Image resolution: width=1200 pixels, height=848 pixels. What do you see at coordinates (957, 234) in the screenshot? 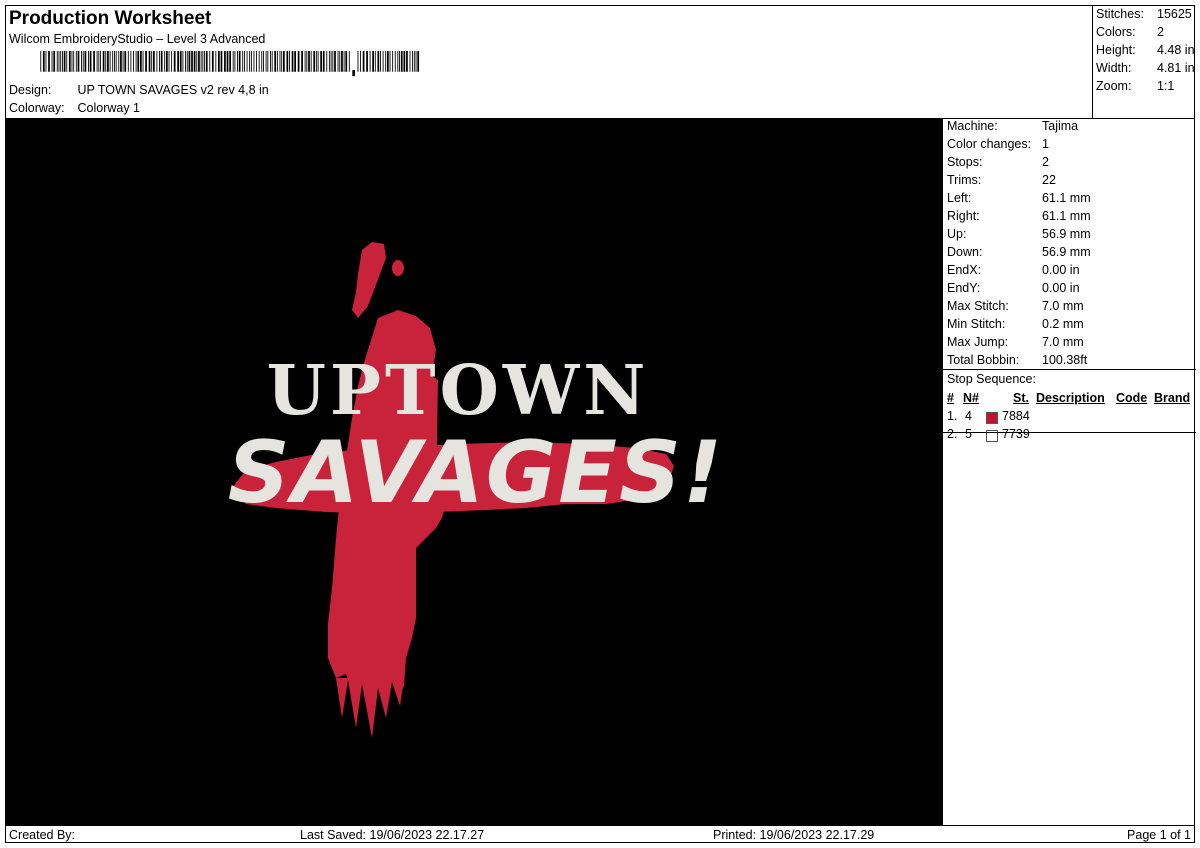
I see `machine-info-label: Up:` at bounding box center [957, 234].